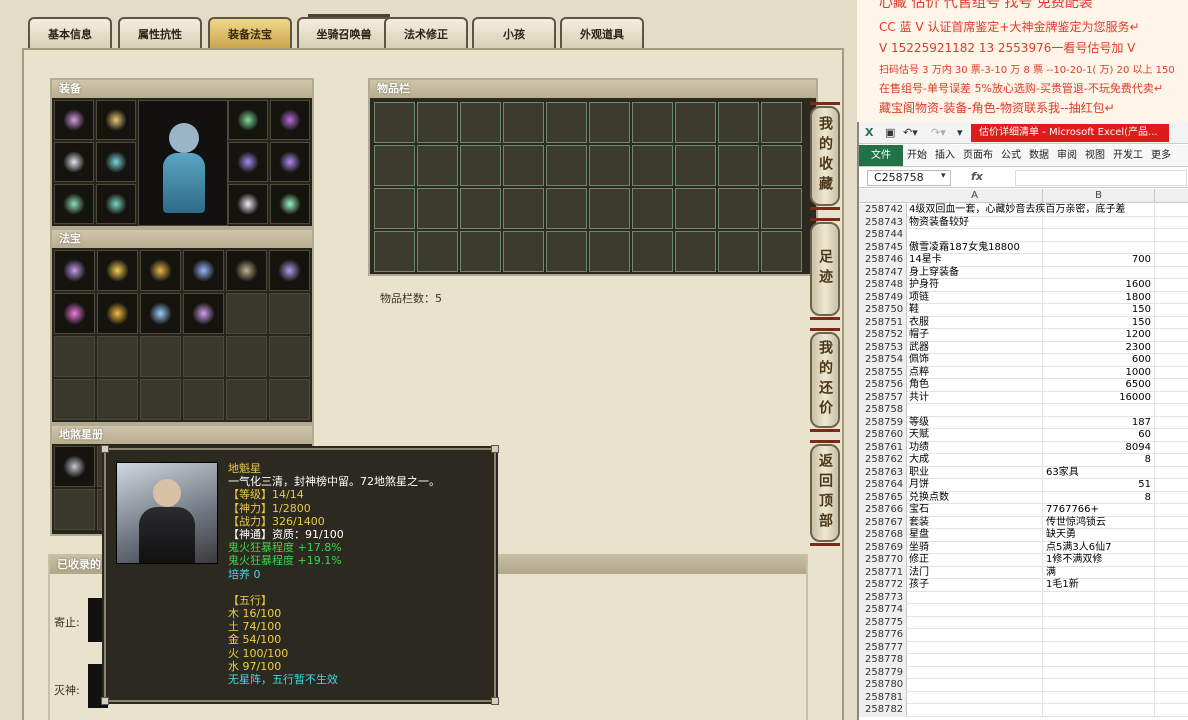 The width and height of the screenshot is (1188, 720). What do you see at coordinates (883, 547) in the screenshot?
I see `row-number: 258769` at bounding box center [883, 547].